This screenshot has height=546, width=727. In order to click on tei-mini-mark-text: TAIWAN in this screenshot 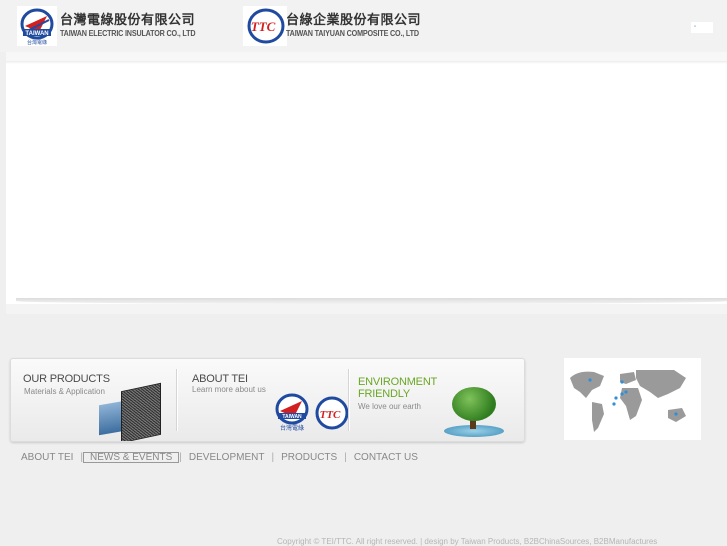, I will do `click(292, 417)`.